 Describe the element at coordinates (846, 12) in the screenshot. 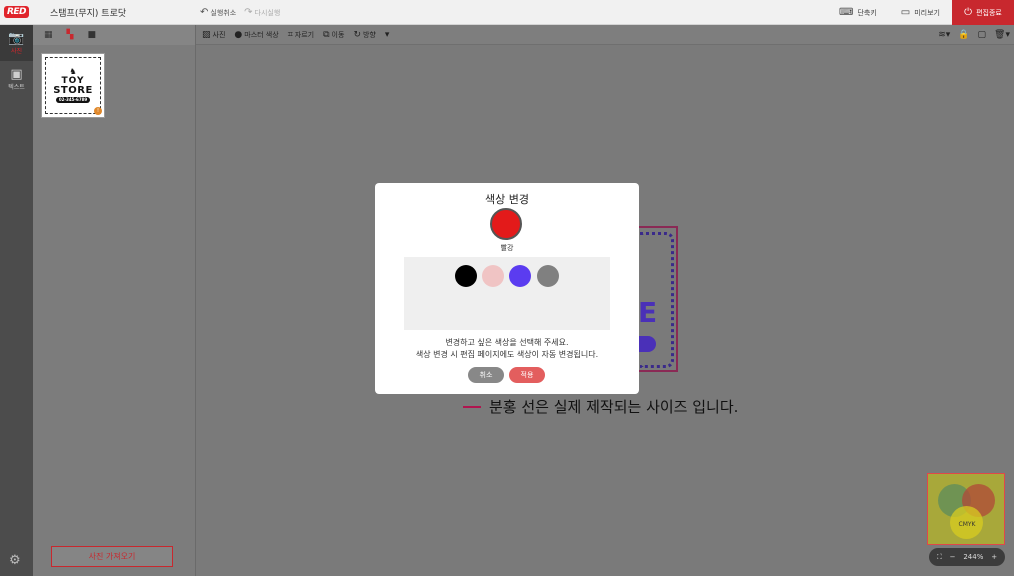

I see `keyboard-icon: ⌨` at that location.